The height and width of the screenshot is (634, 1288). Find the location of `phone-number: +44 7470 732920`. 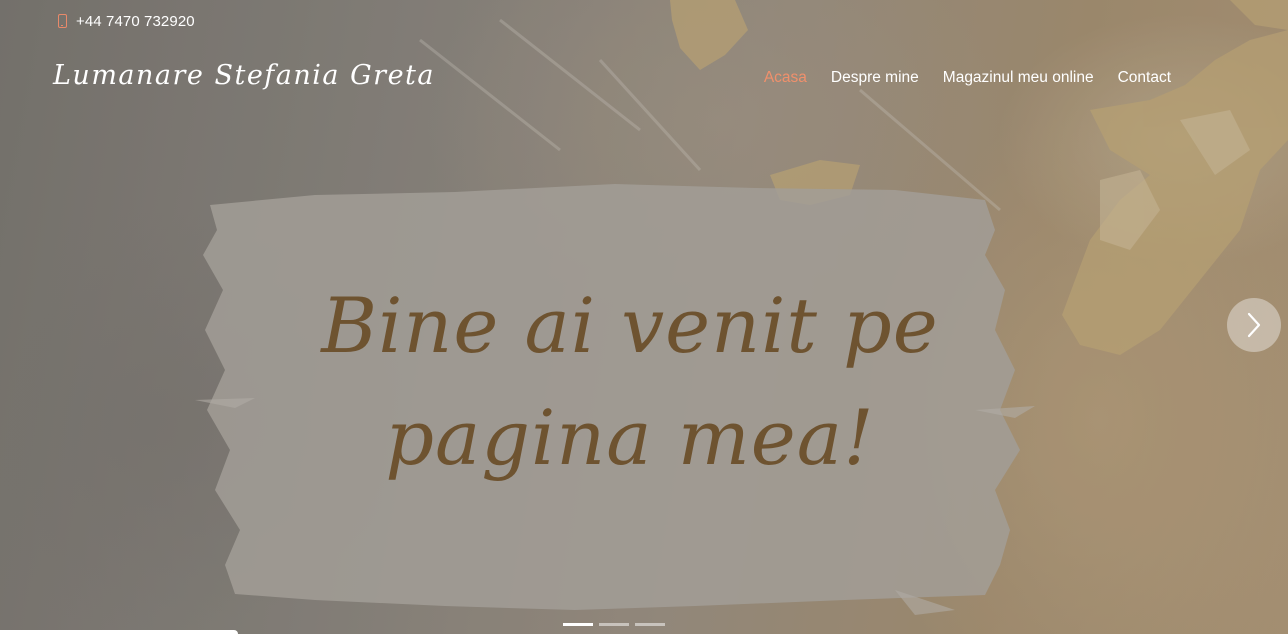

phone-number: +44 7470 732920 is located at coordinates (135, 21).